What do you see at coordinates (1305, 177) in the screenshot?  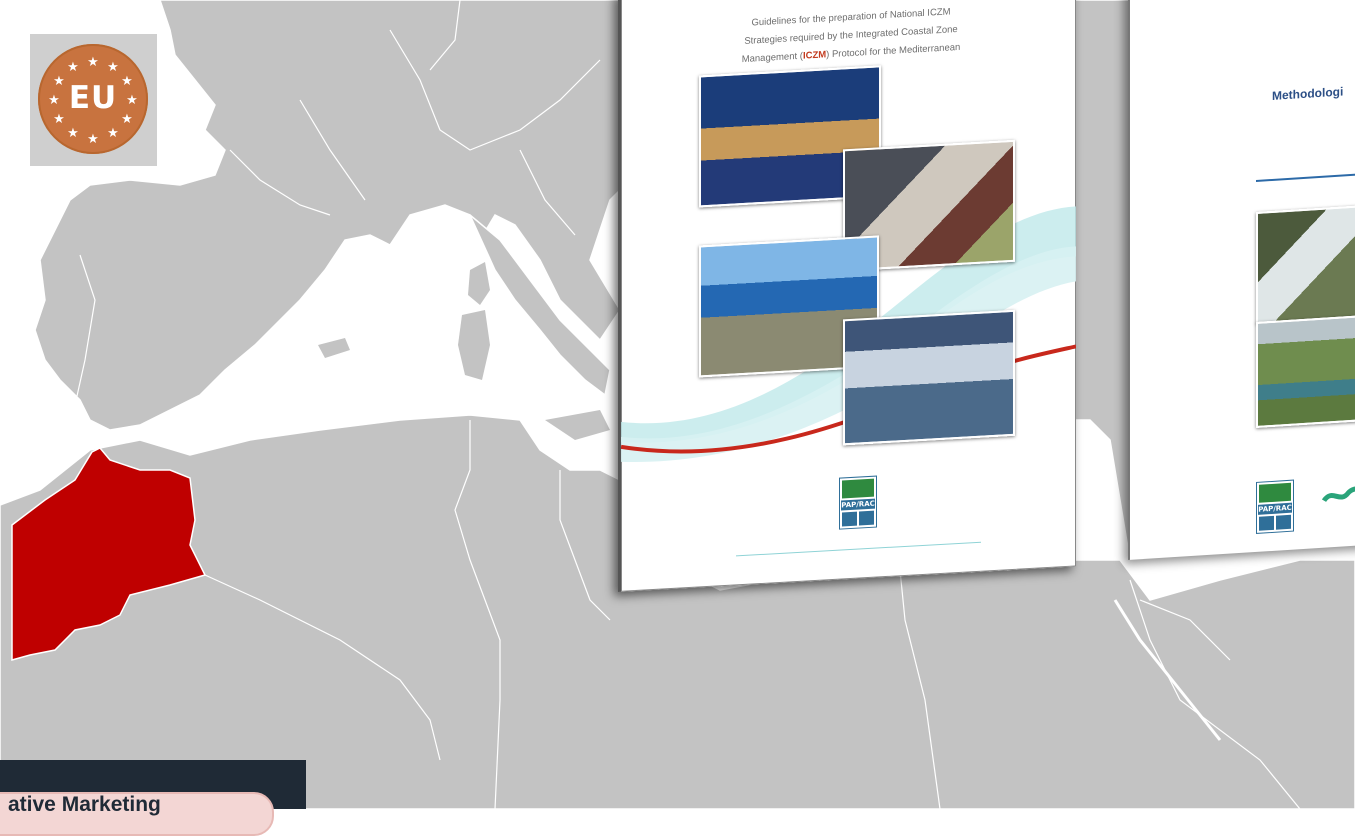 I see `title-rule` at bounding box center [1305, 177].